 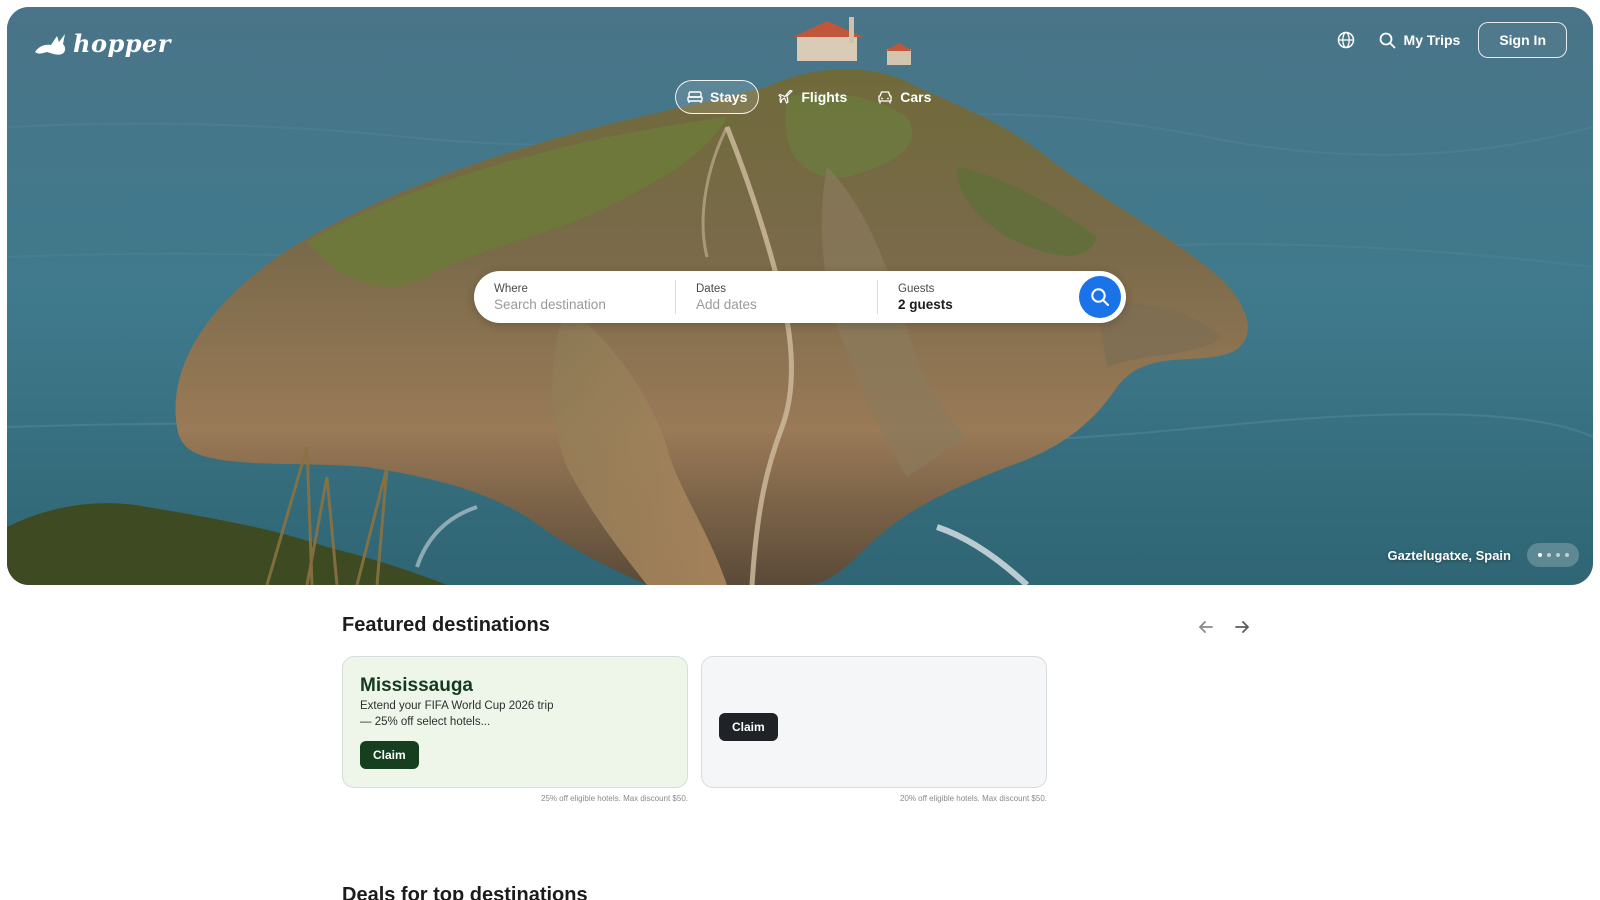 I want to click on search-button, so click(x=1100, y=297).